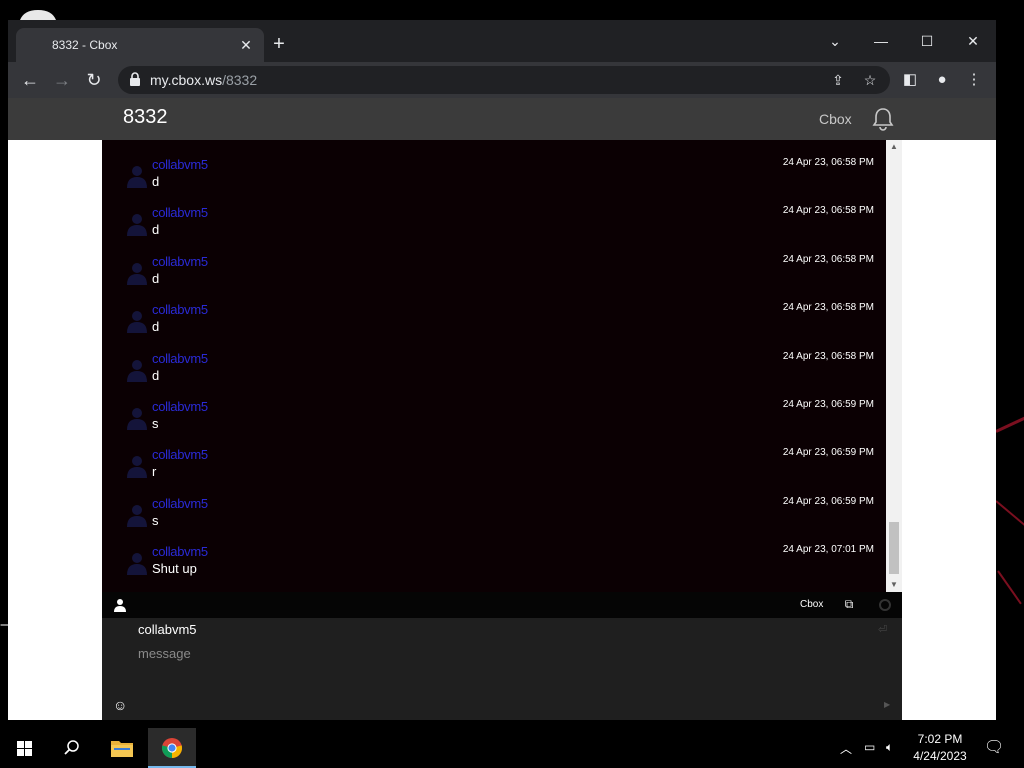  What do you see at coordinates (246, 45) in the screenshot?
I see `tab-close-icon: ✕` at bounding box center [246, 45].